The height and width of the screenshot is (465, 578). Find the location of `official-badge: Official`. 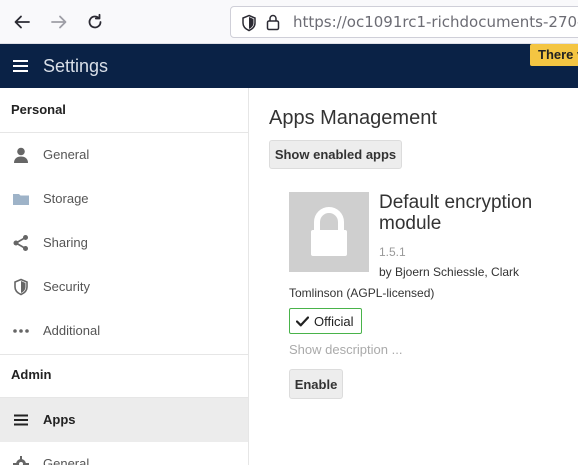

official-badge: Official is located at coordinates (325, 321).